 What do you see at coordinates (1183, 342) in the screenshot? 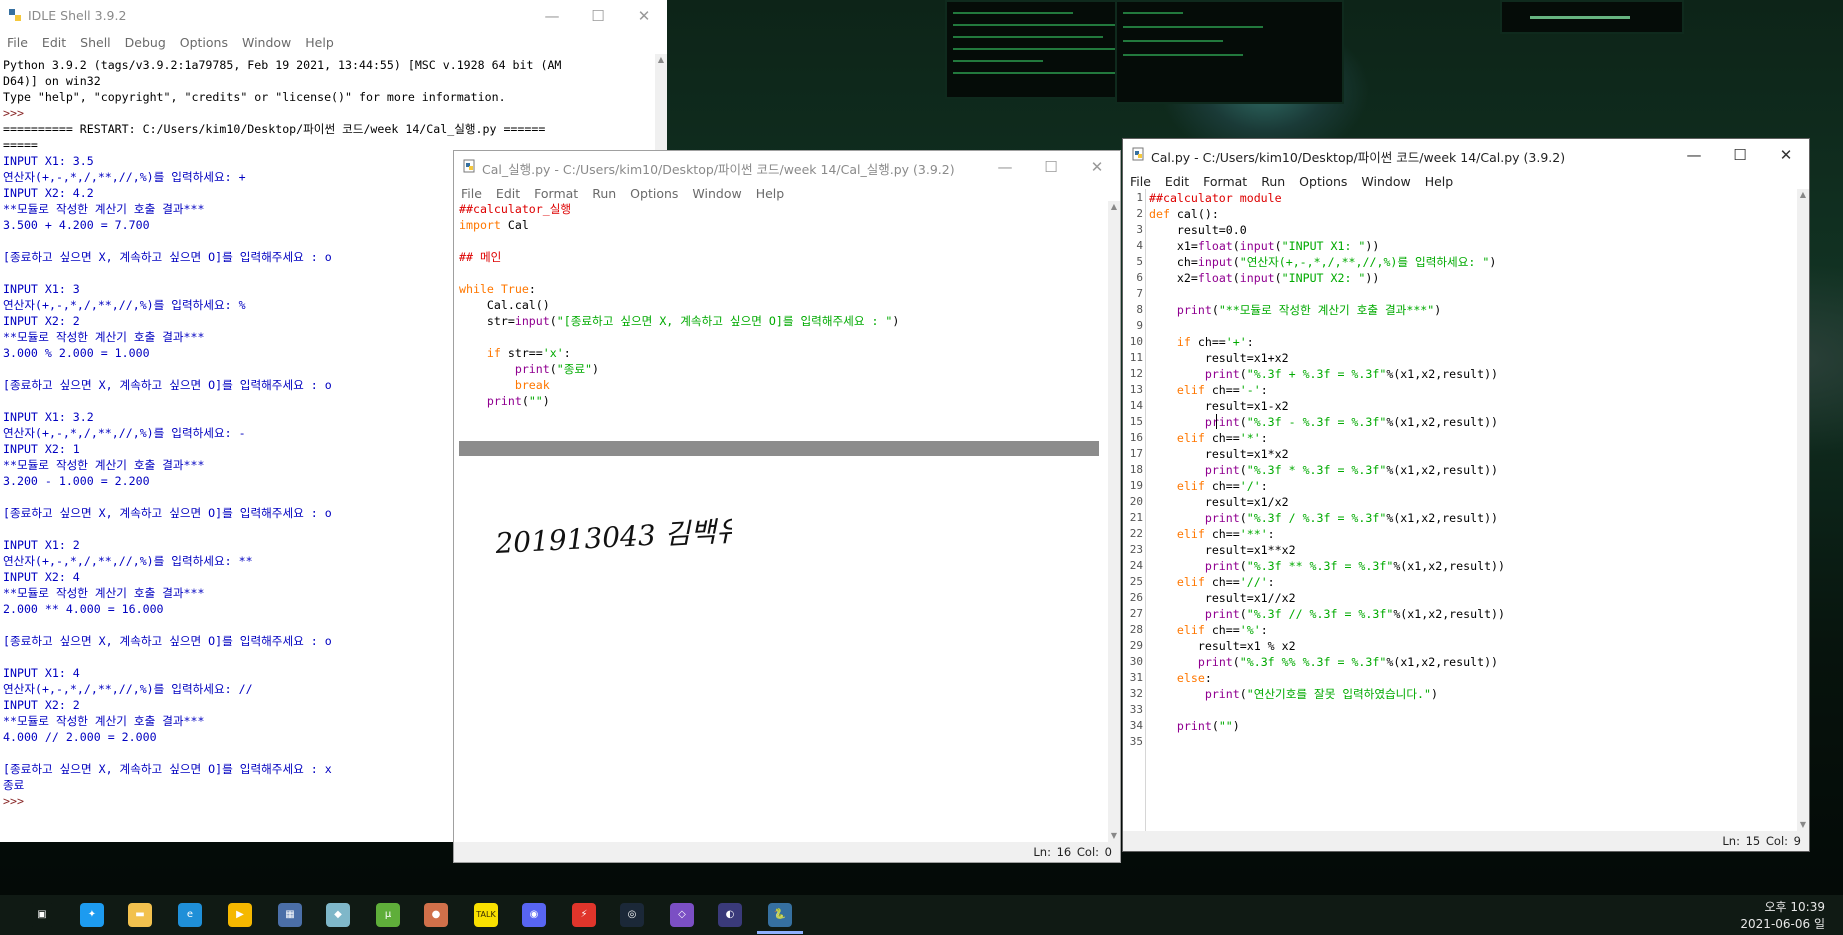
I see `code-token: if` at bounding box center [1183, 342].